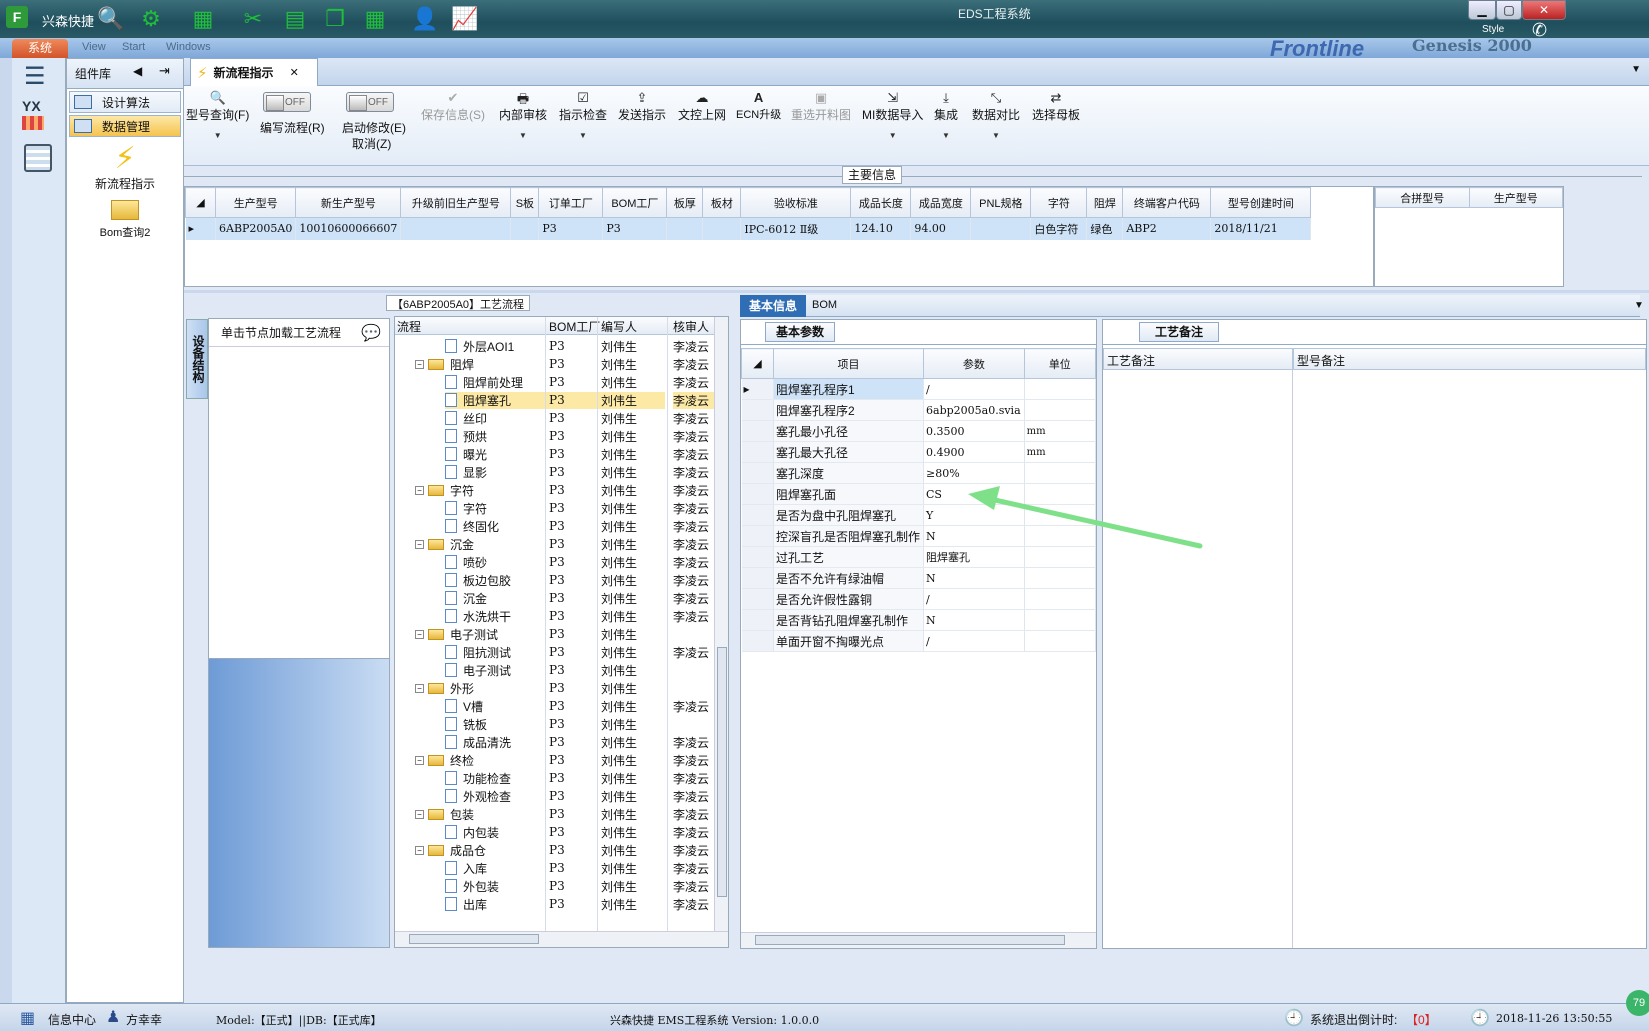  Describe the element at coordinates (1105, 228) in the screenshot. I see `main-cell: 绿色` at that location.